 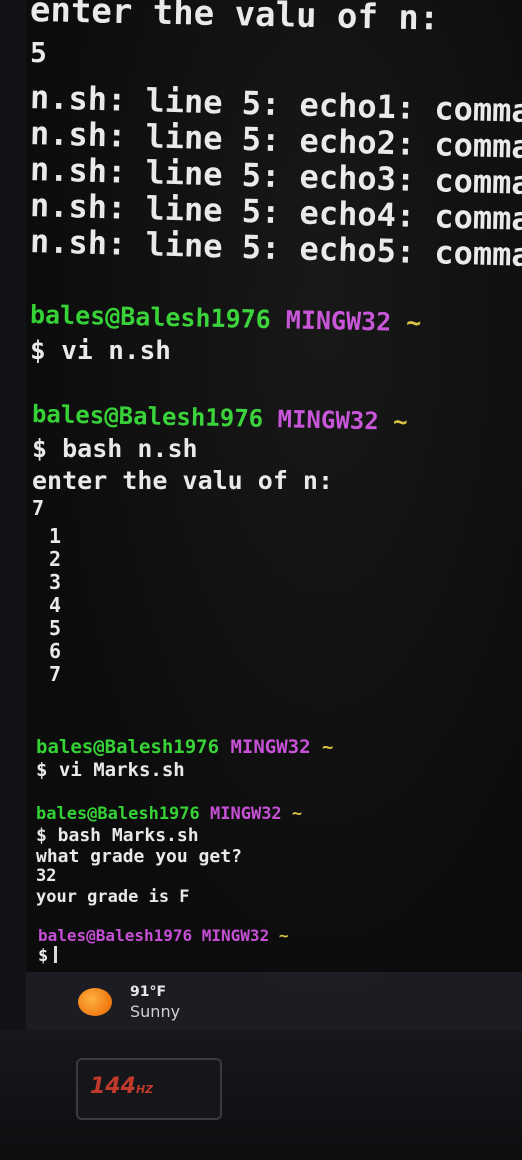 What do you see at coordinates (55, 536) in the screenshot?
I see `loop-output-line: 1` at bounding box center [55, 536].